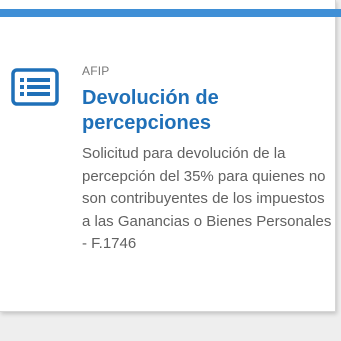 The image size is (341, 341). I want to click on card-accent-bar, so click(170, 13).